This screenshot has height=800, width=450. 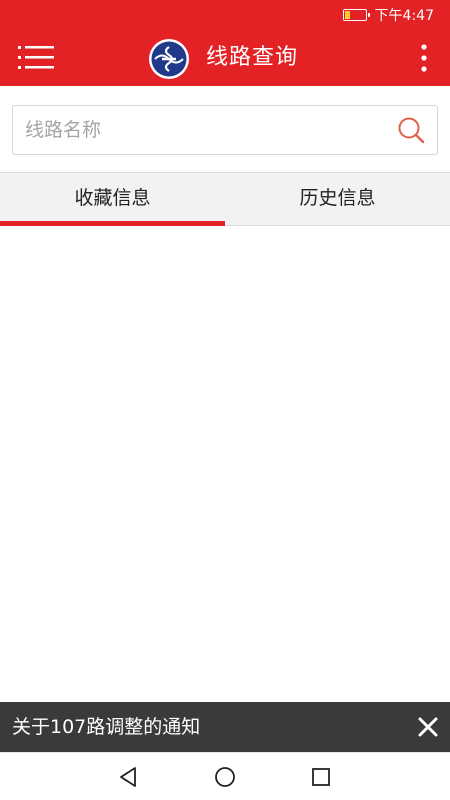 I want to click on search-box, so click(x=225, y=130).